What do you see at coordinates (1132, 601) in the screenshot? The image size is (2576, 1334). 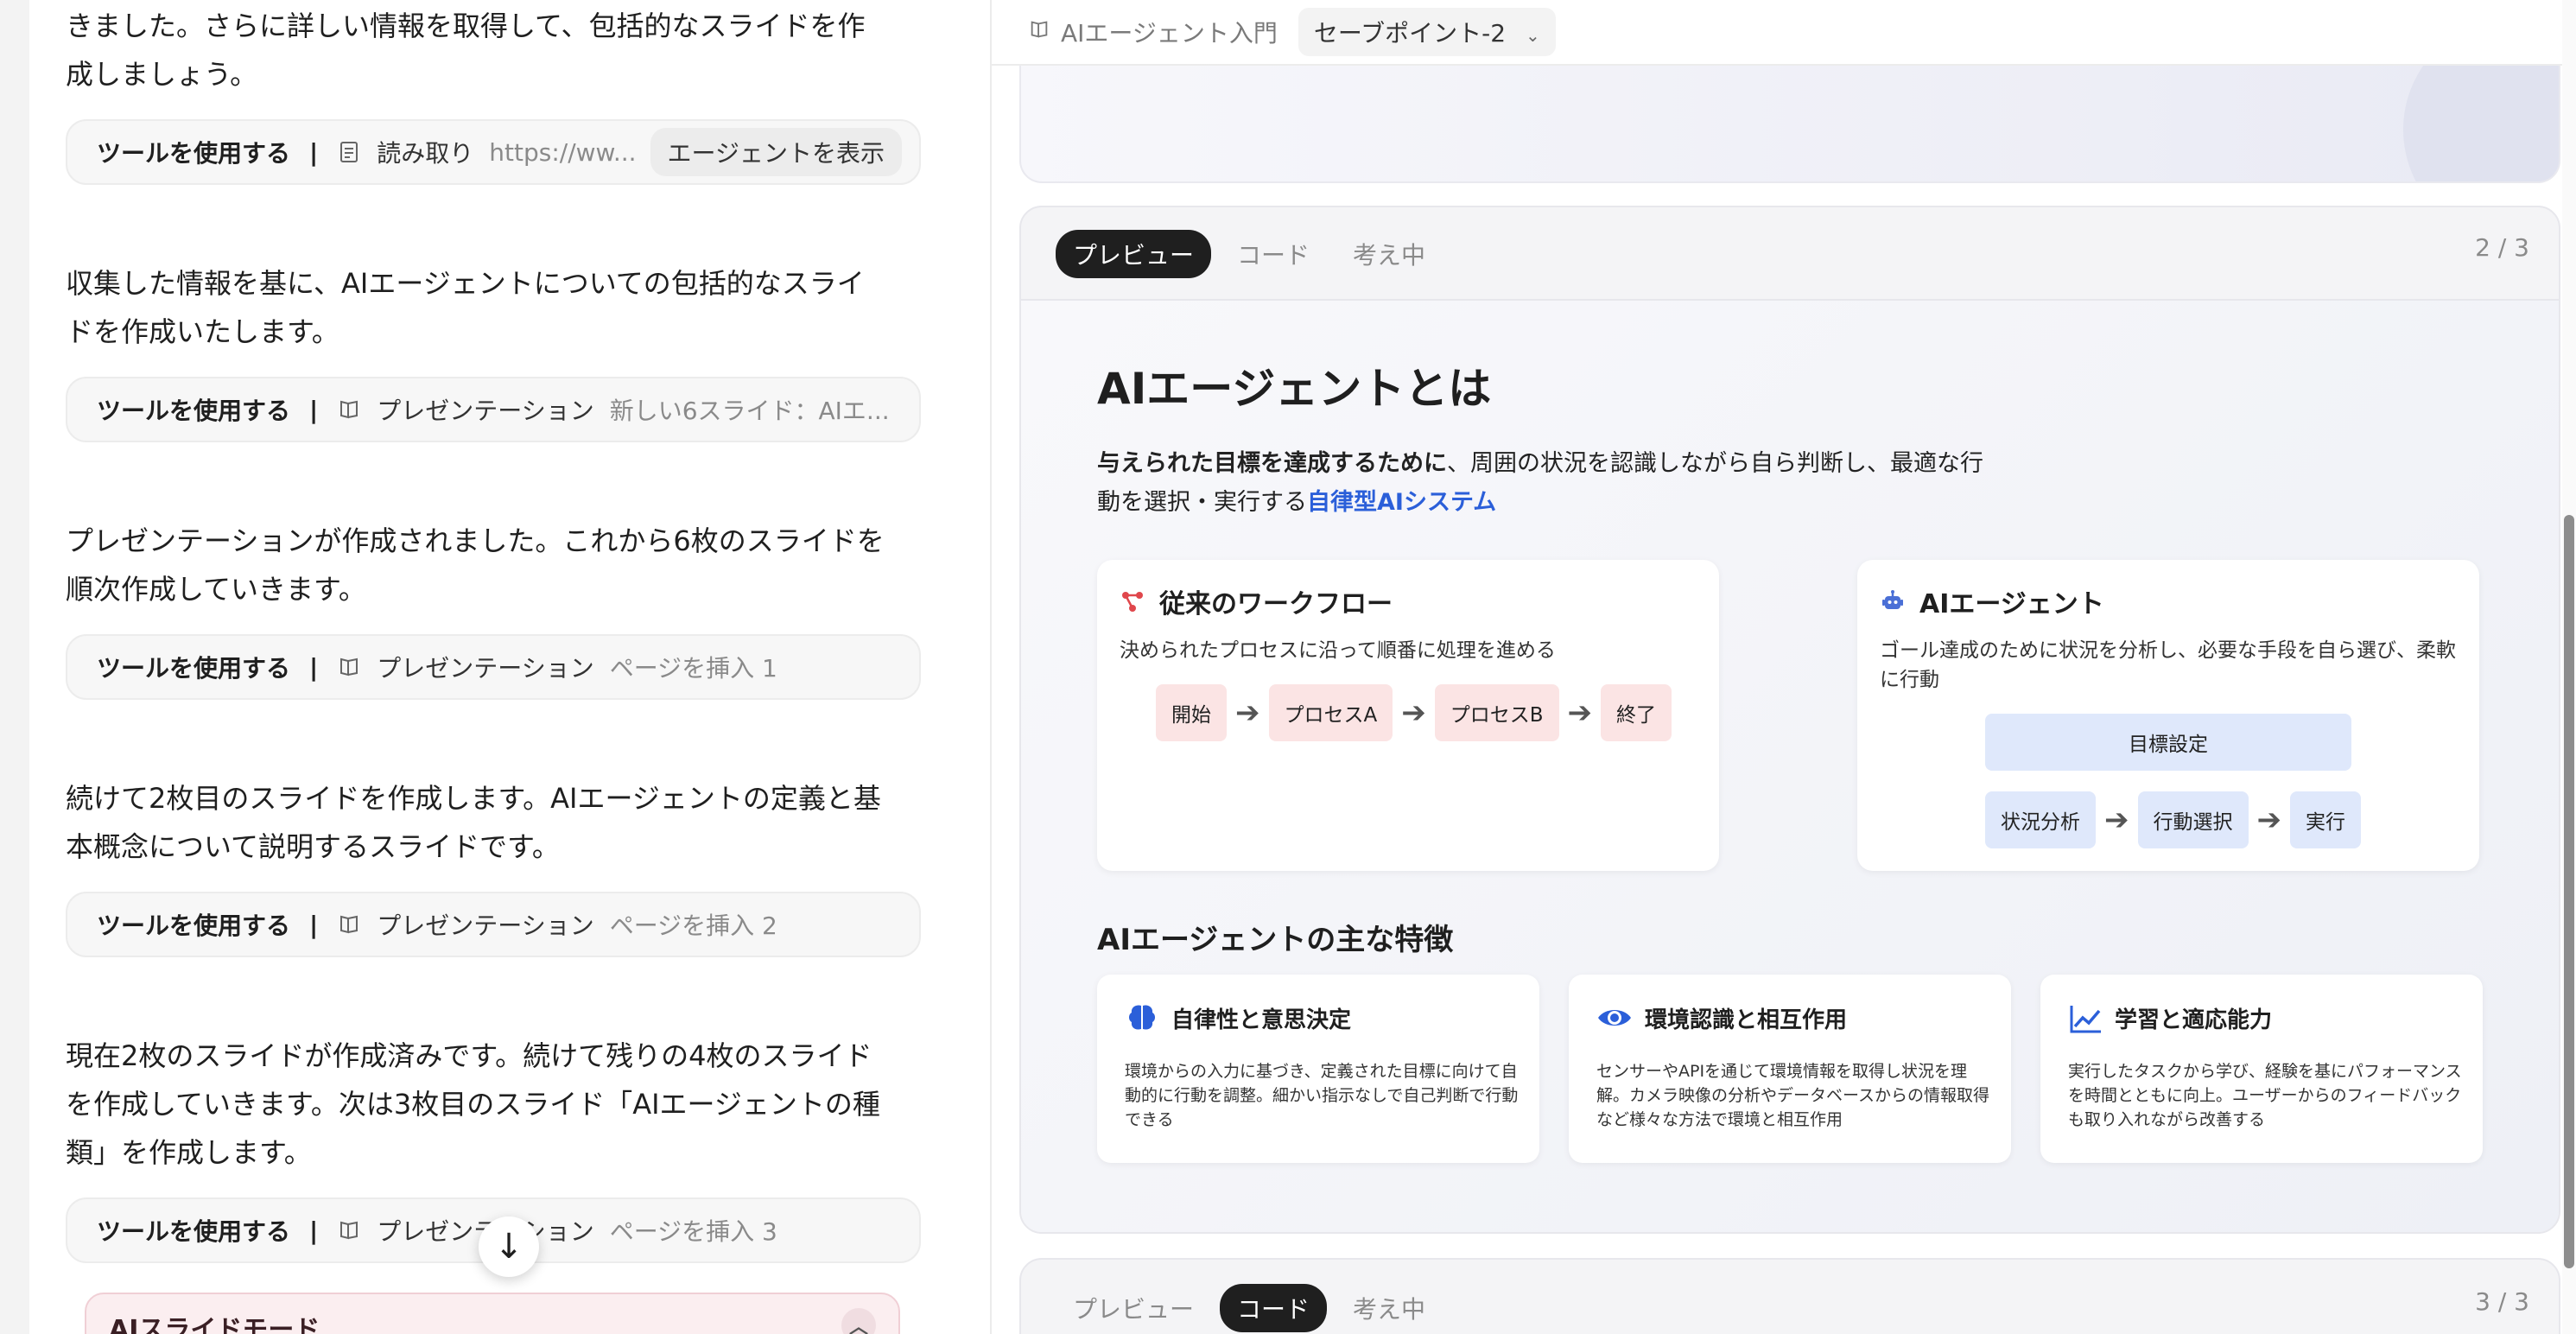 I see `workflow-icon` at bounding box center [1132, 601].